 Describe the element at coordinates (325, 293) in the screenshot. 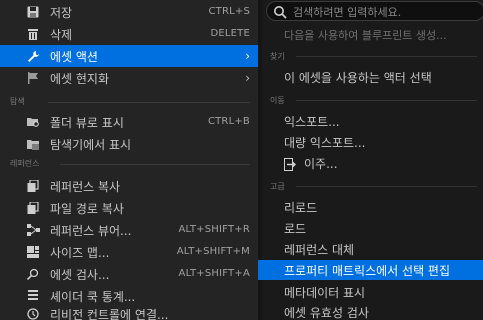

I see `menu-item-label: 메타데이터 표시` at that location.